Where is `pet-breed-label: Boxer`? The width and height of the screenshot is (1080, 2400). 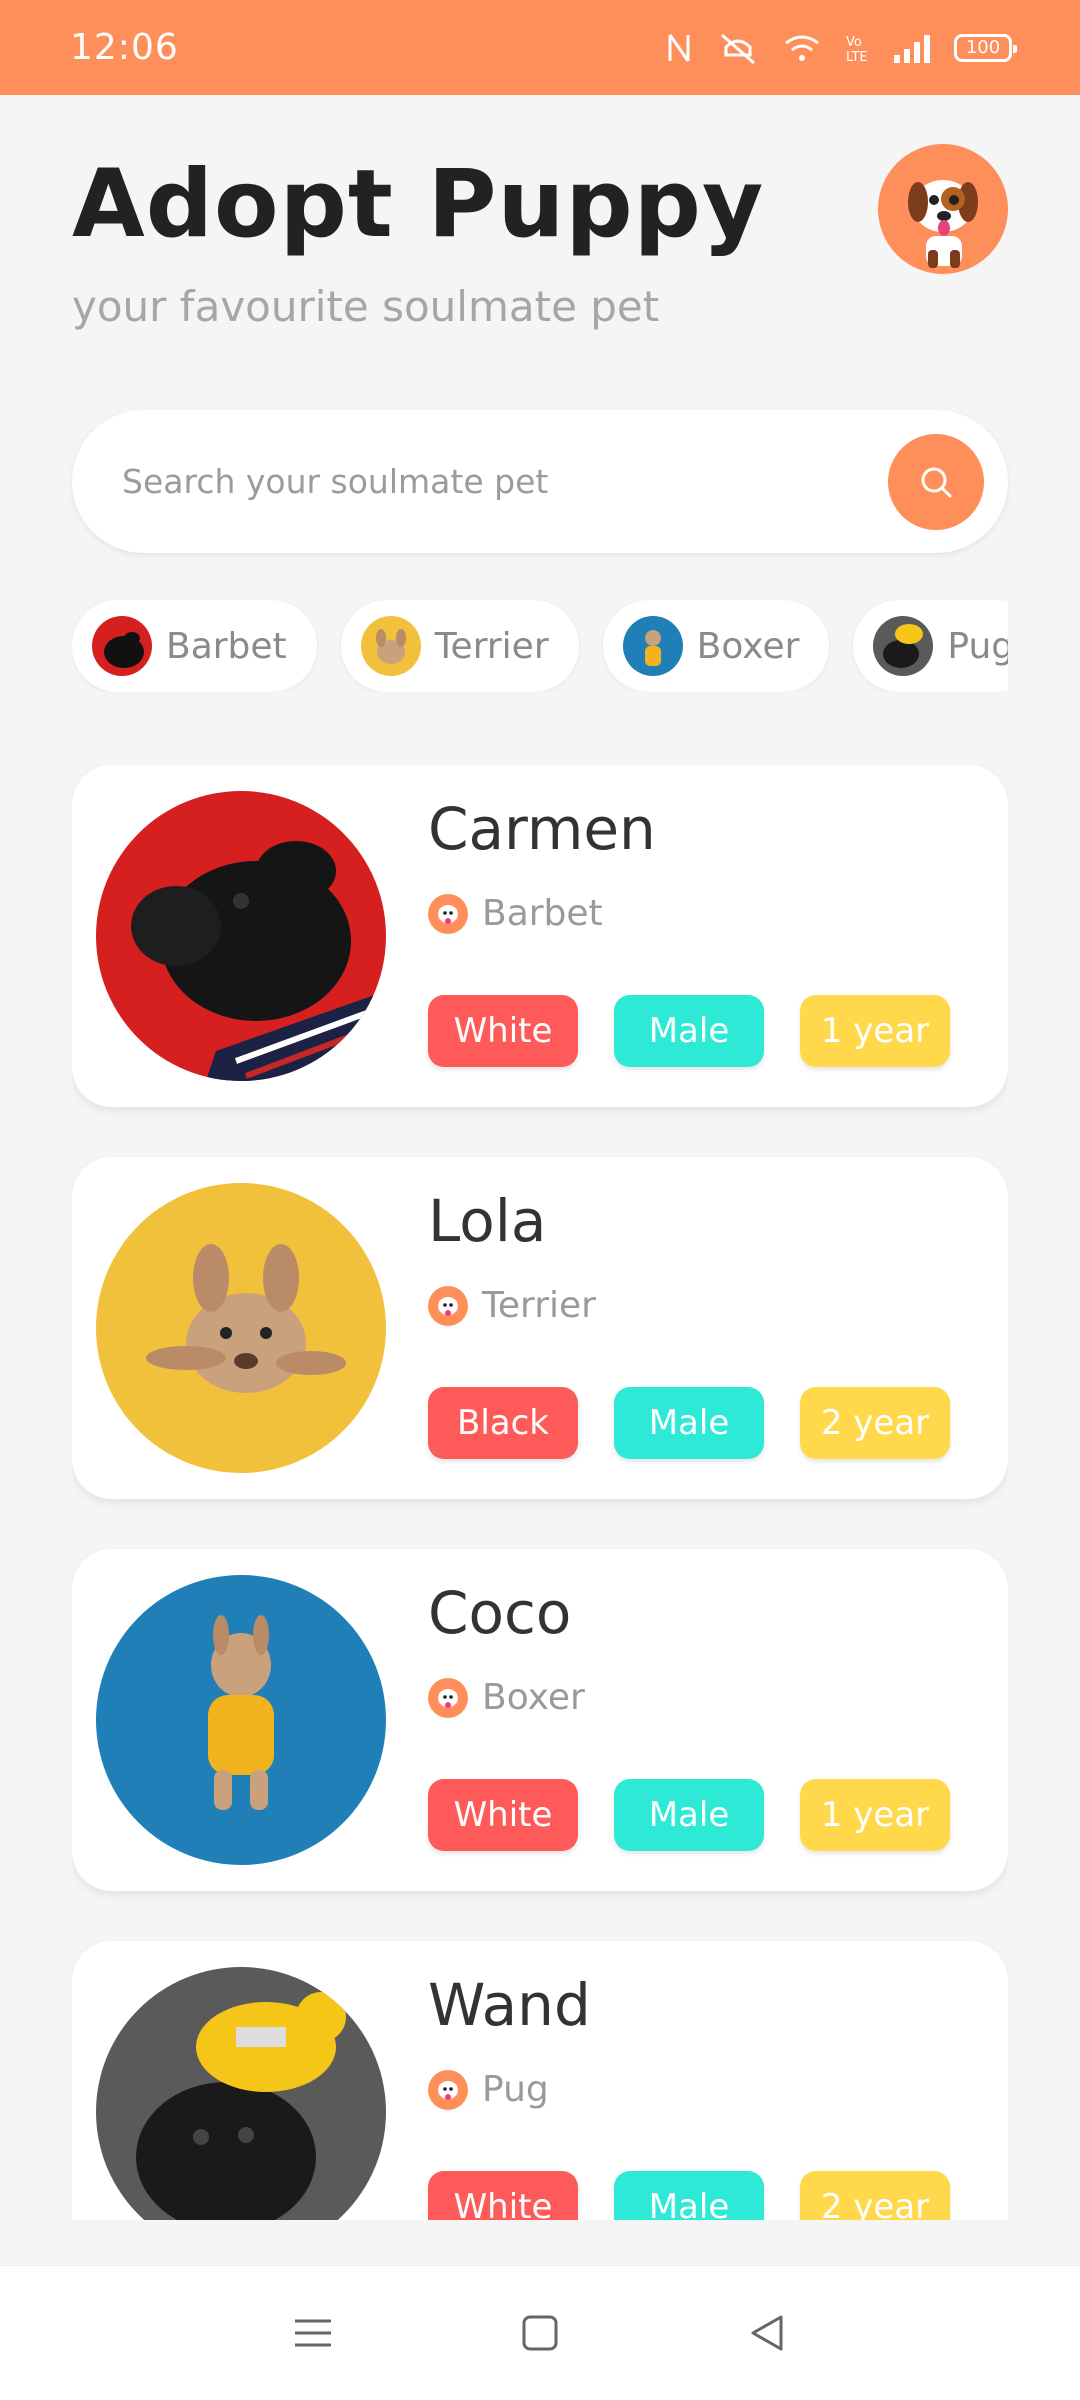
pet-breed-label: Boxer is located at coordinates (533, 1697).